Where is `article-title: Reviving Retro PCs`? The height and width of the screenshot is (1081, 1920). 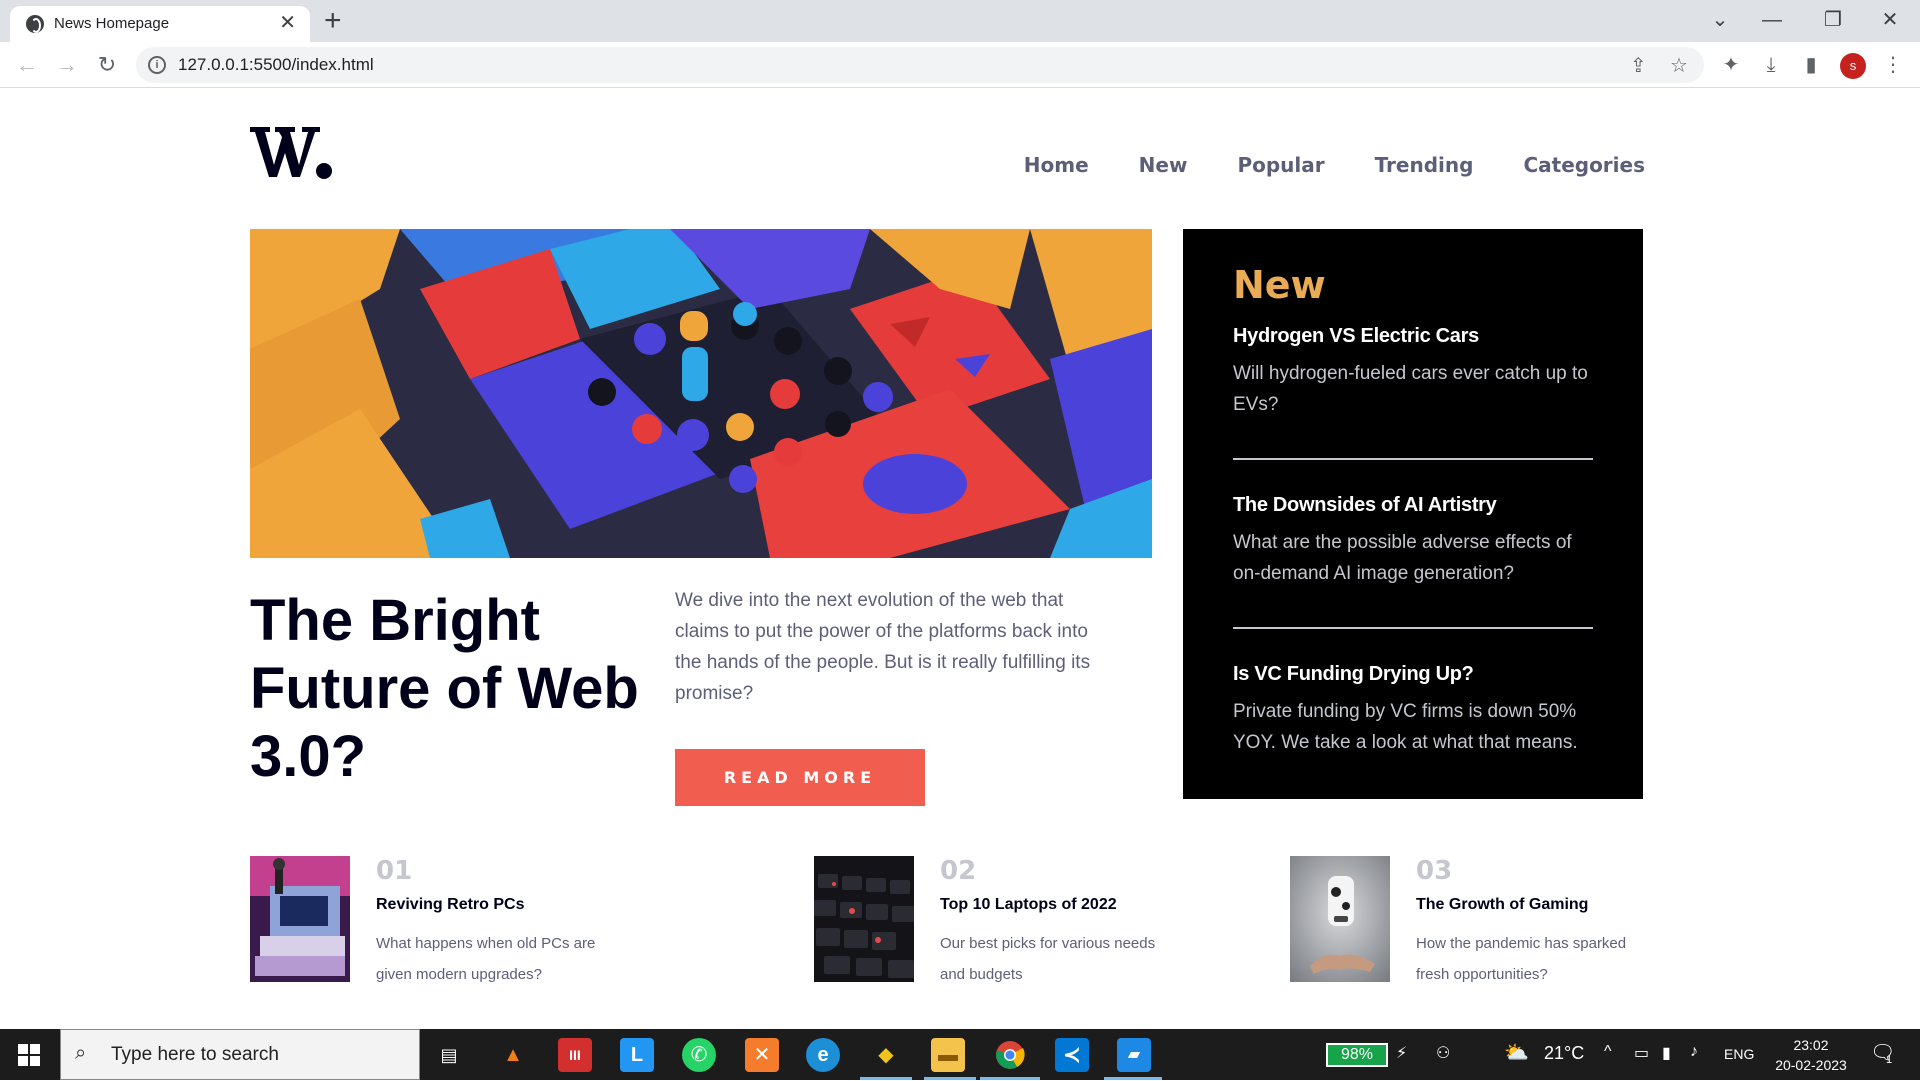
article-title: Reviving Retro PCs is located at coordinates (450, 905).